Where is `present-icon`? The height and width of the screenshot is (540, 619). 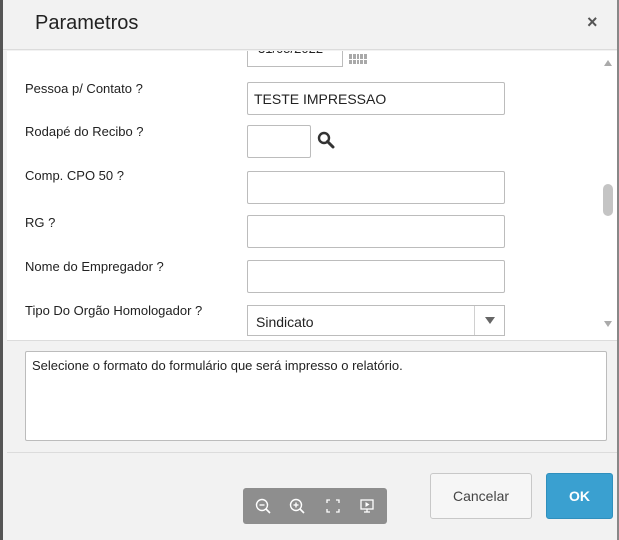 present-icon is located at coordinates (367, 506).